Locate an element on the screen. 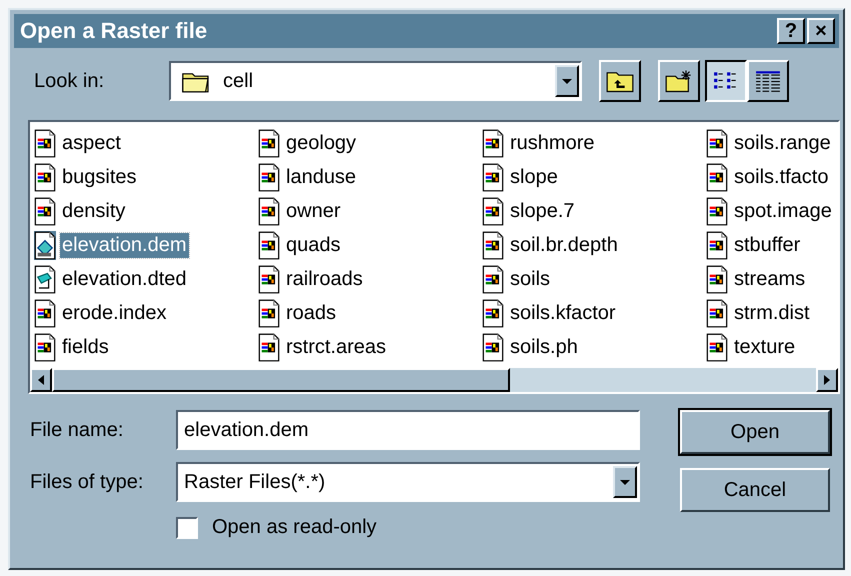 This screenshot has width=851, height=576. new-folder-button is located at coordinates (679, 81).